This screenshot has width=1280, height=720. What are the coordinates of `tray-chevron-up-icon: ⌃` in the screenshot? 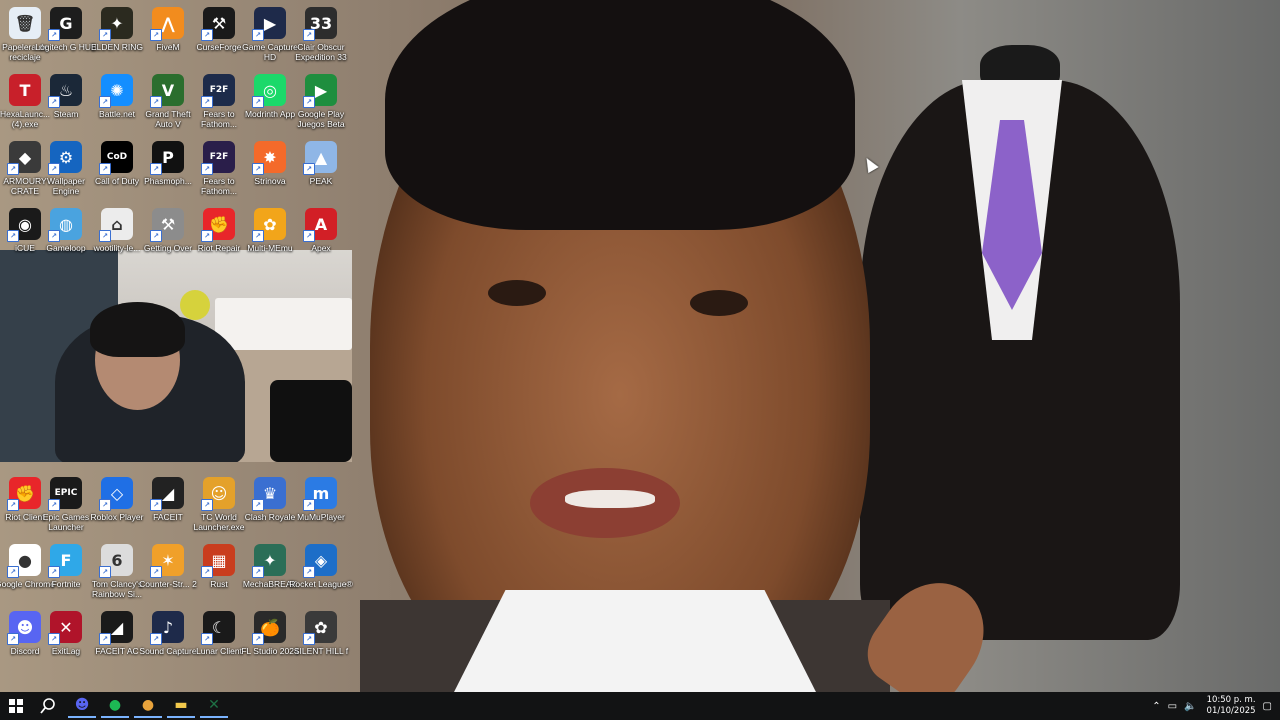 It's located at (1156, 706).